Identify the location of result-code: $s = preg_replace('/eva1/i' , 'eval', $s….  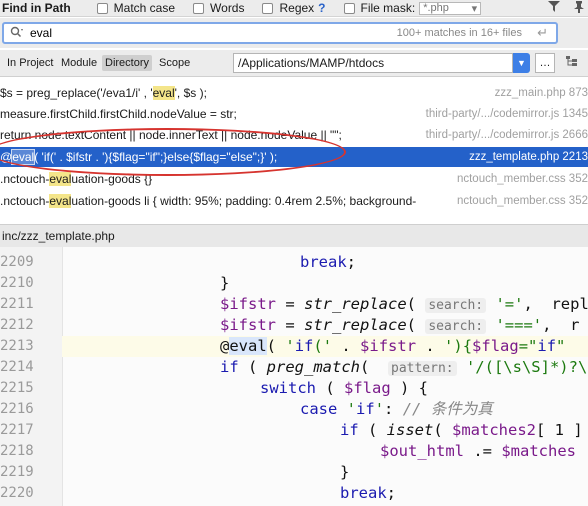
(103, 93).